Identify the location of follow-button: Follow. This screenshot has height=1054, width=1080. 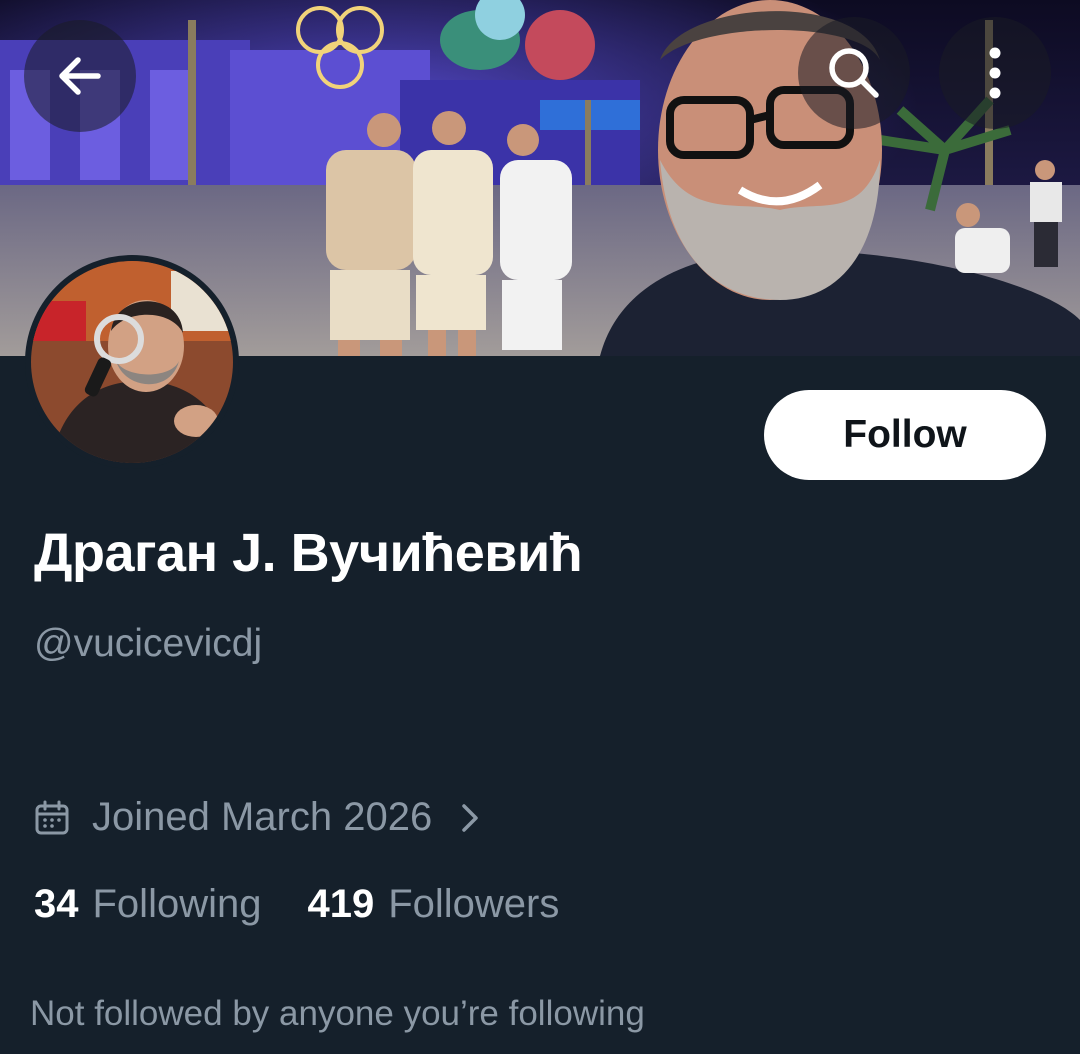
(905, 435).